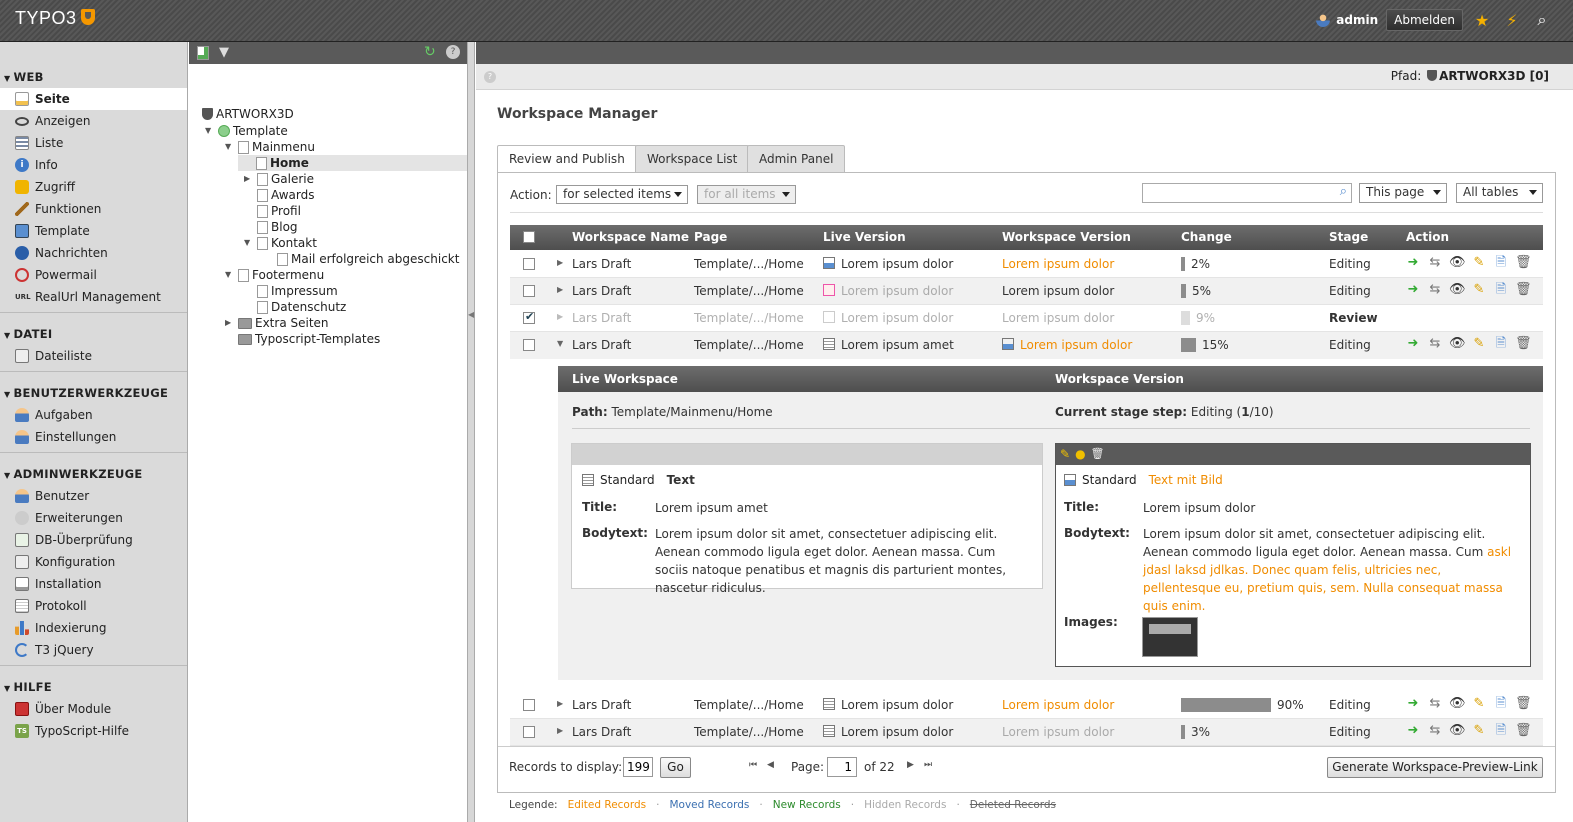 This screenshot has height=822, width=1573. What do you see at coordinates (93, 475) in the screenshot?
I see `module-group-header: ▼ ADMINWERKZEUGE` at bounding box center [93, 475].